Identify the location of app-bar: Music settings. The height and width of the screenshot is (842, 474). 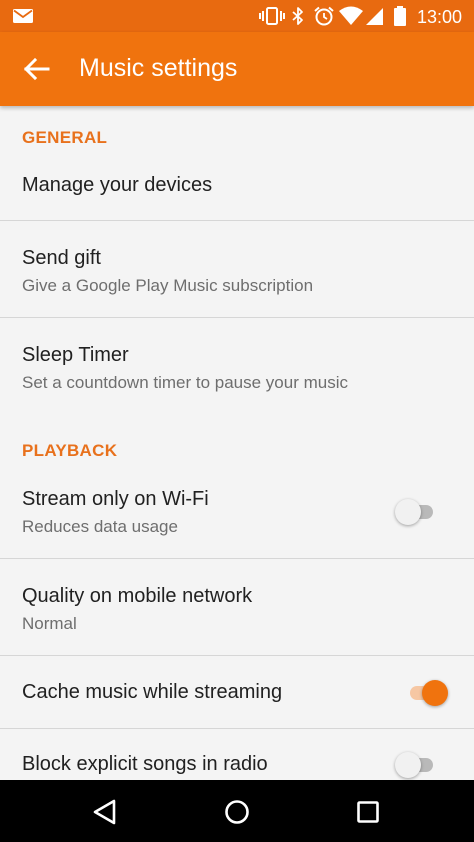
(237, 69).